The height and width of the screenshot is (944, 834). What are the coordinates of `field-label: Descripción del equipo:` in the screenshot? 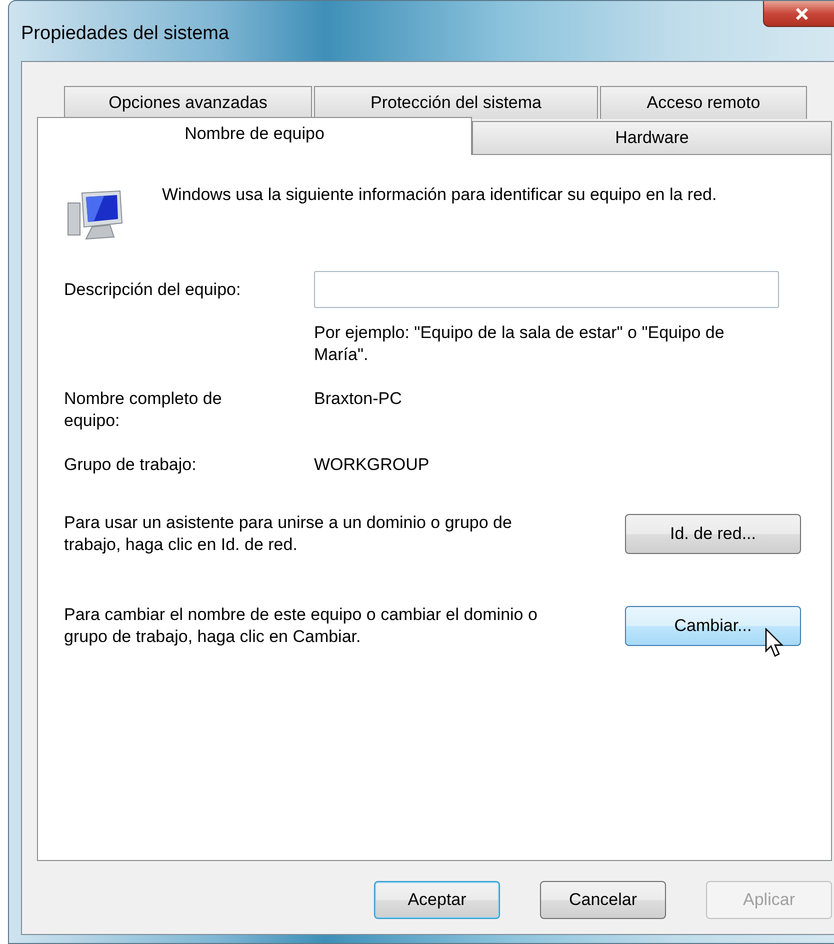 It's located at (153, 290).